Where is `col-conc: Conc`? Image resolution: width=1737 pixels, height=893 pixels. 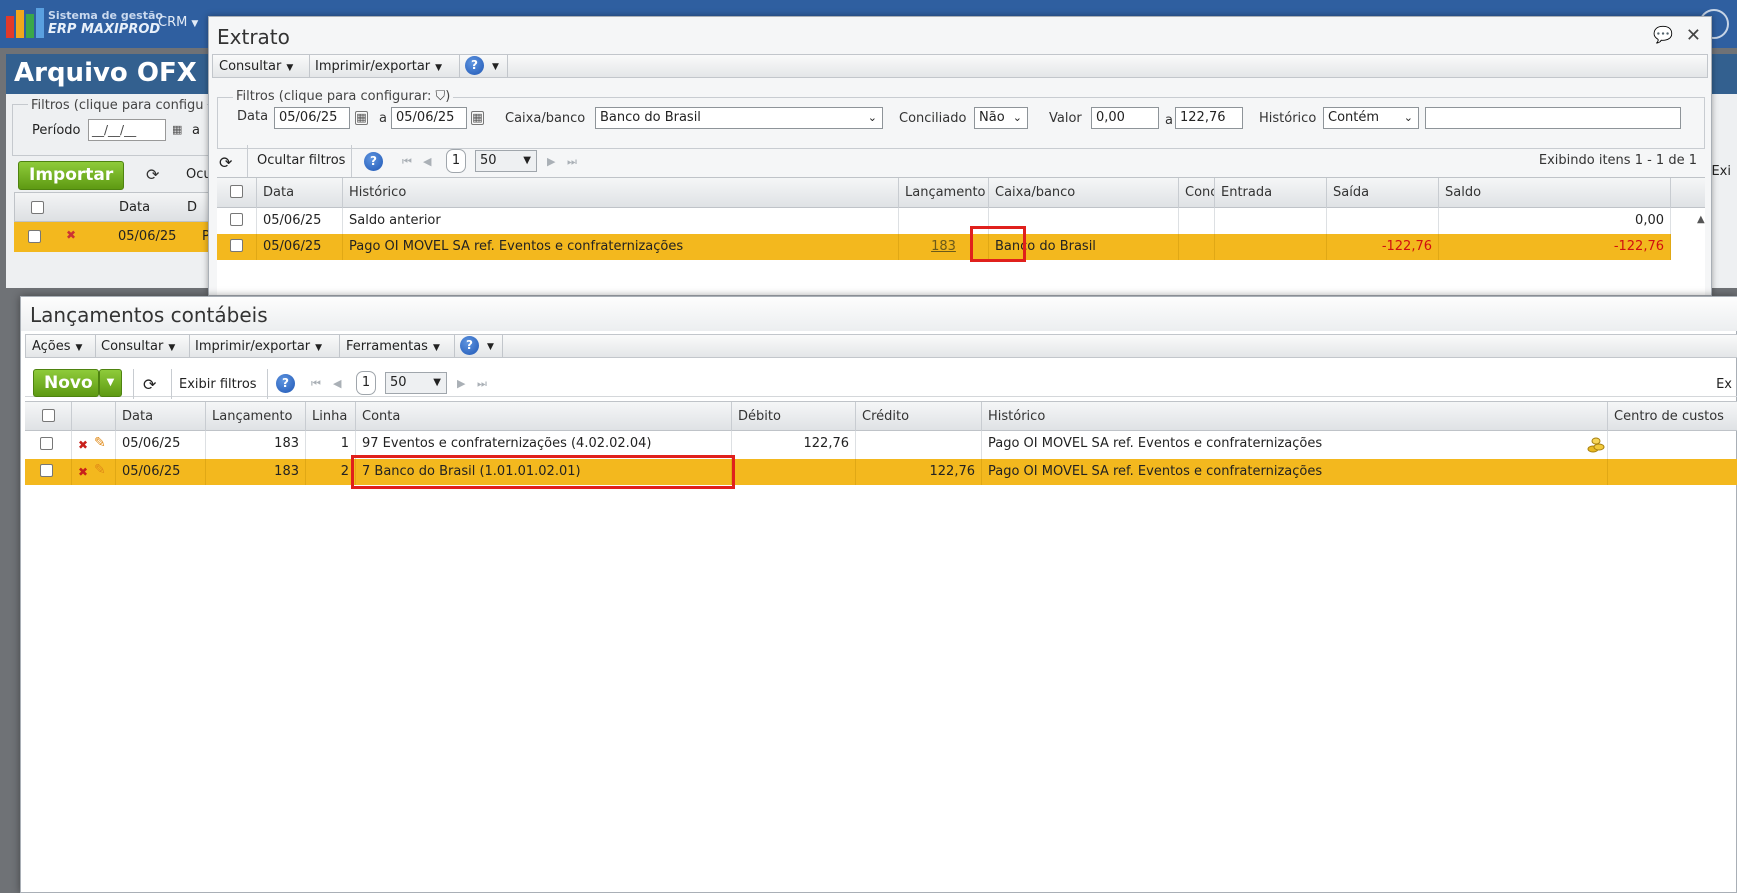
col-conc: Conc is located at coordinates (1197, 193).